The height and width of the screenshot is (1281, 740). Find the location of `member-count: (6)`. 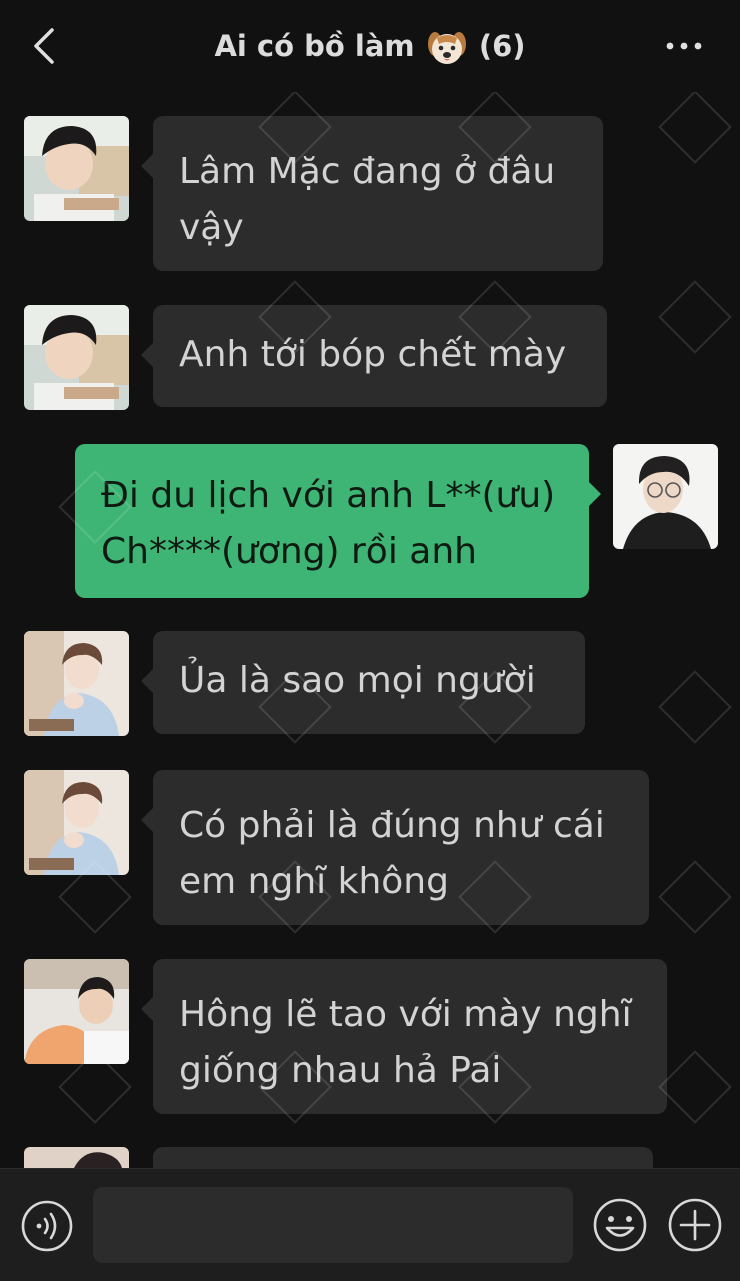

member-count: (6) is located at coordinates (502, 46).